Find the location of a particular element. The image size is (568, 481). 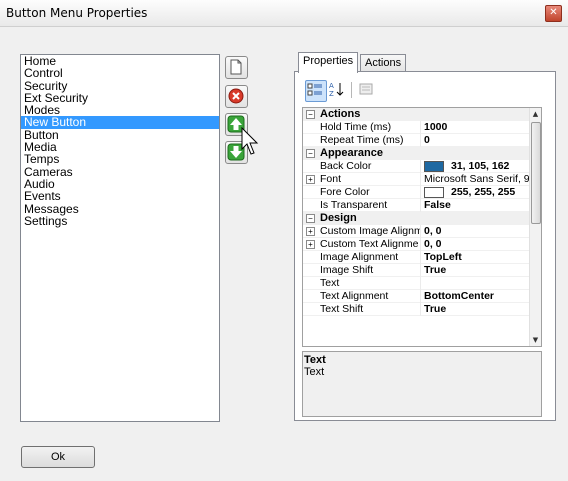

property-name: Actions is located at coordinates (340, 114).